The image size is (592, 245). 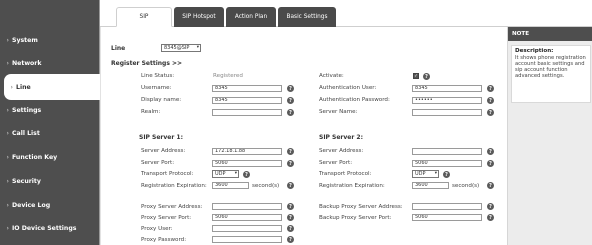 I want to click on sip1-server-port-label: Server Port:, so click(x=158, y=163).